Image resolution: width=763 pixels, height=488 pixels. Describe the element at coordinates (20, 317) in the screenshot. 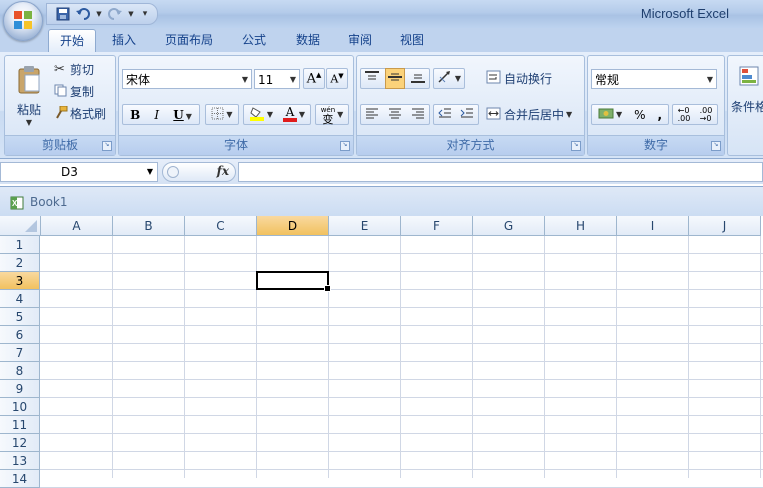

I see `row-header-5: 5` at that location.